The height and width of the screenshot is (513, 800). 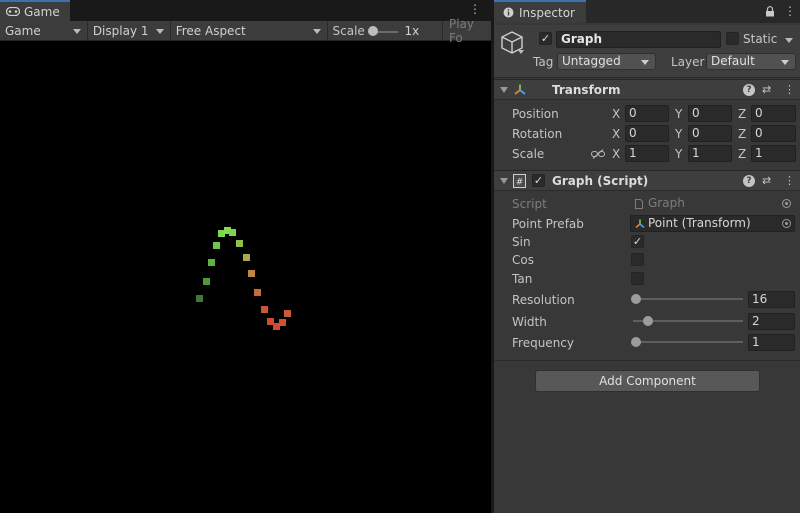 What do you see at coordinates (773, 153) in the screenshot?
I see `transform-scale-z-field: 1` at bounding box center [773, 153].